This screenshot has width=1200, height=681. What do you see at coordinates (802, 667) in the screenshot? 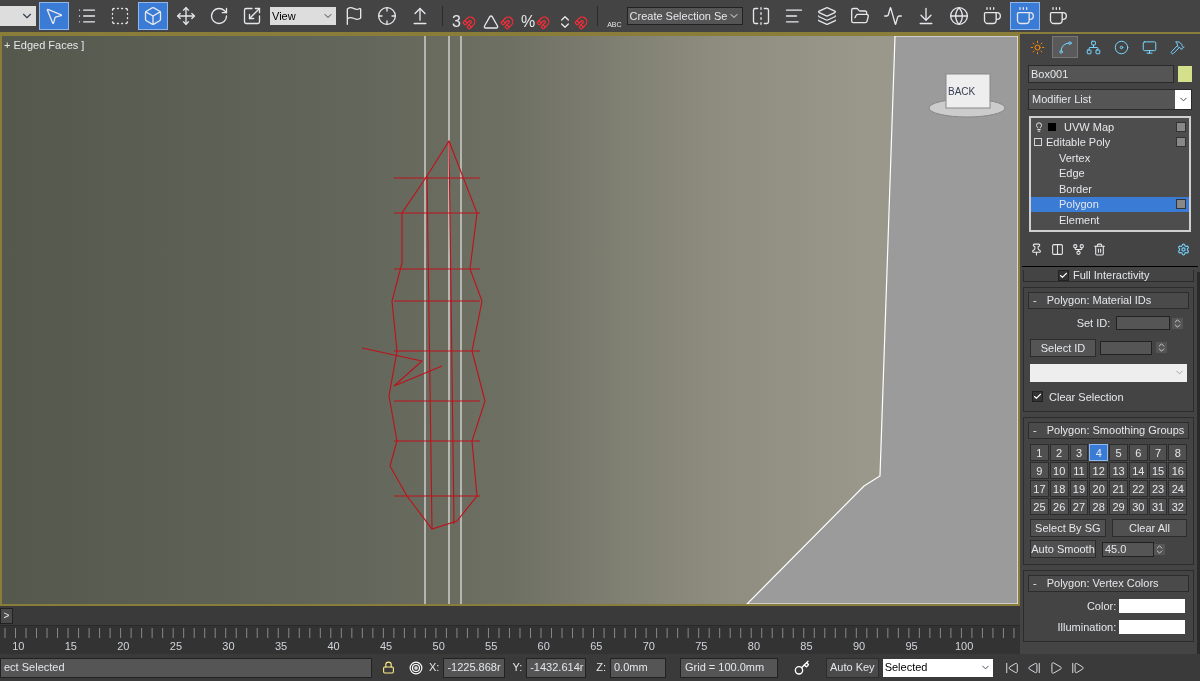
I see `key-icon` at bounding box center [802, 667].